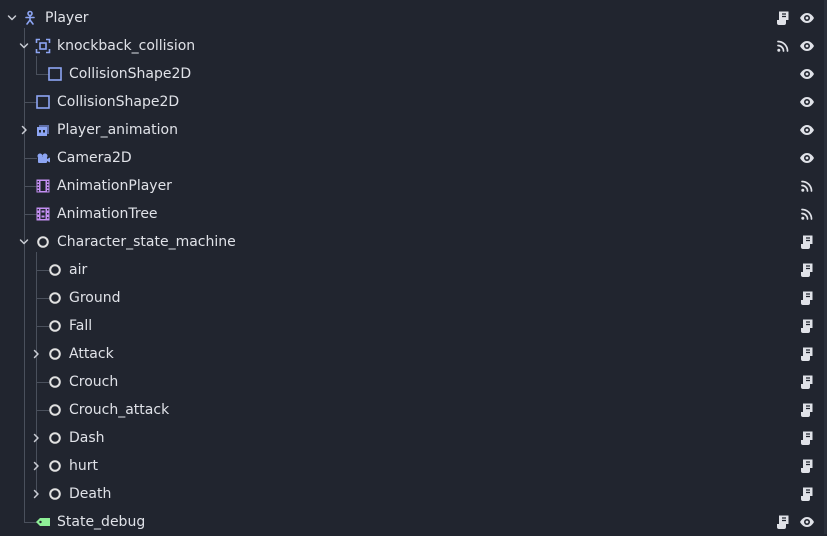 The height and width of the screenshot is (536, 827). I want to click on node-label: Crouch_attack, so click(119, 410).